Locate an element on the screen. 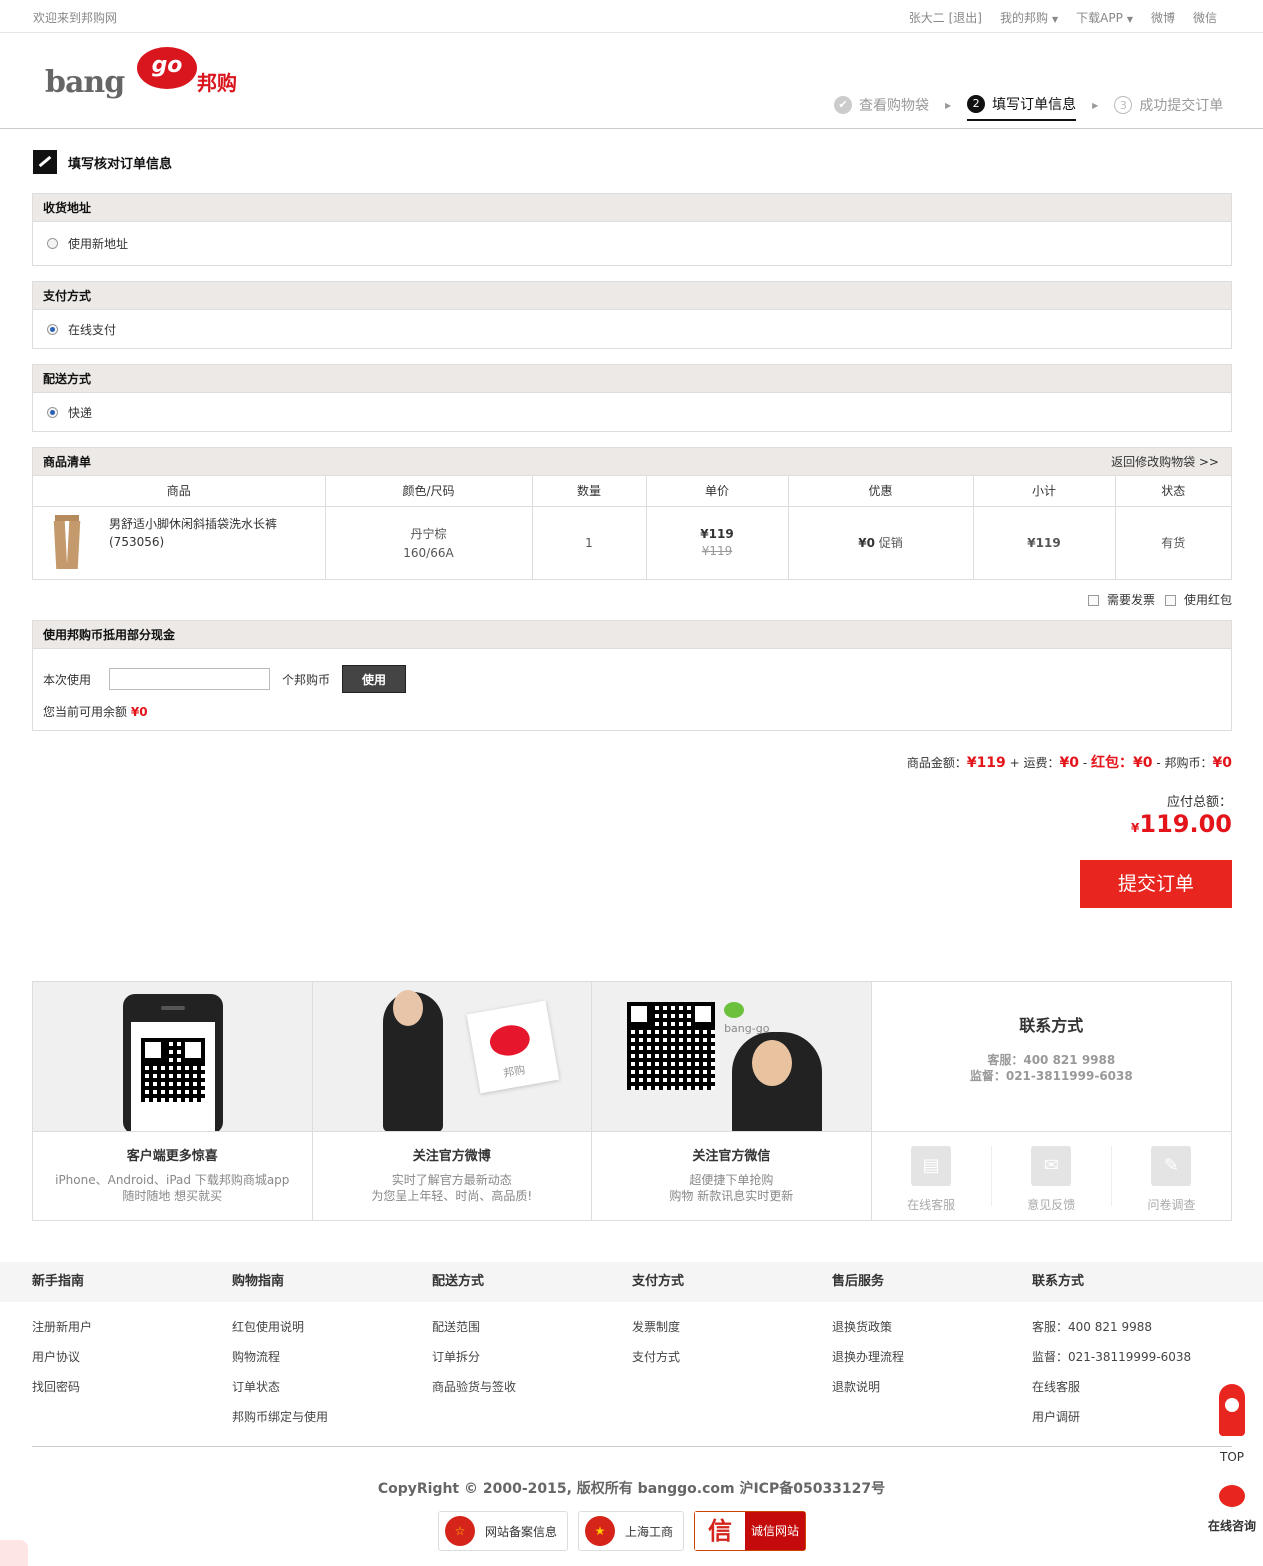 The width and height of the screenshot is (1263, 1566). promo-desc: 超便捷下单抢购 is located at coordinates (731, 1180).